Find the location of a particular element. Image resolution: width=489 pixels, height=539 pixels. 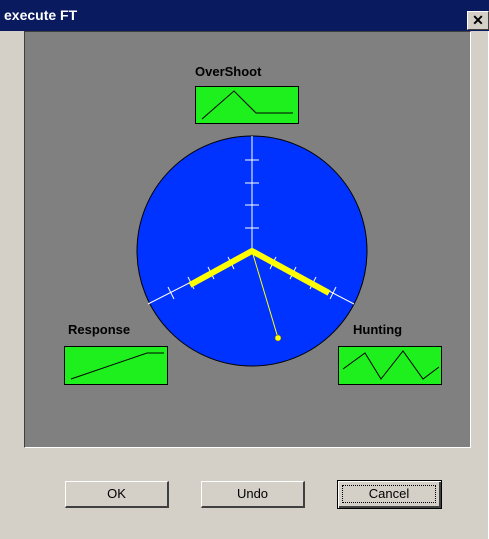

ok-button: OK is located at coordinates (117, 494).